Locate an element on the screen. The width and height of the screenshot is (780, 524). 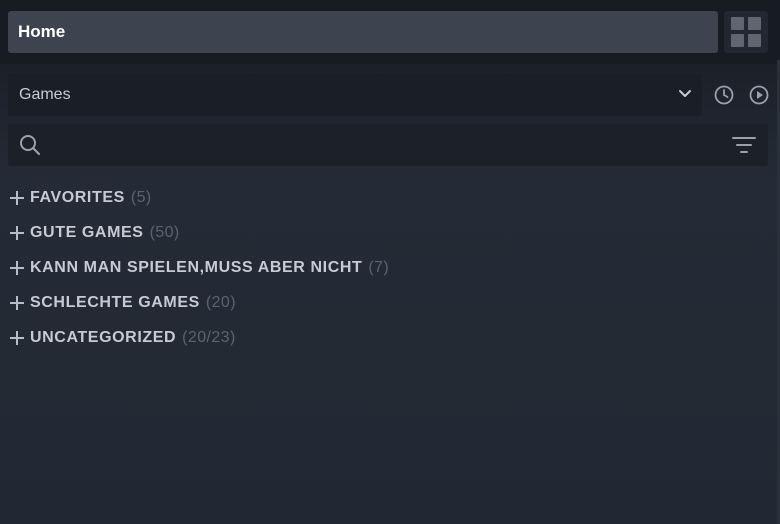
chevron-down-icon is located at coordinates (685, 93).